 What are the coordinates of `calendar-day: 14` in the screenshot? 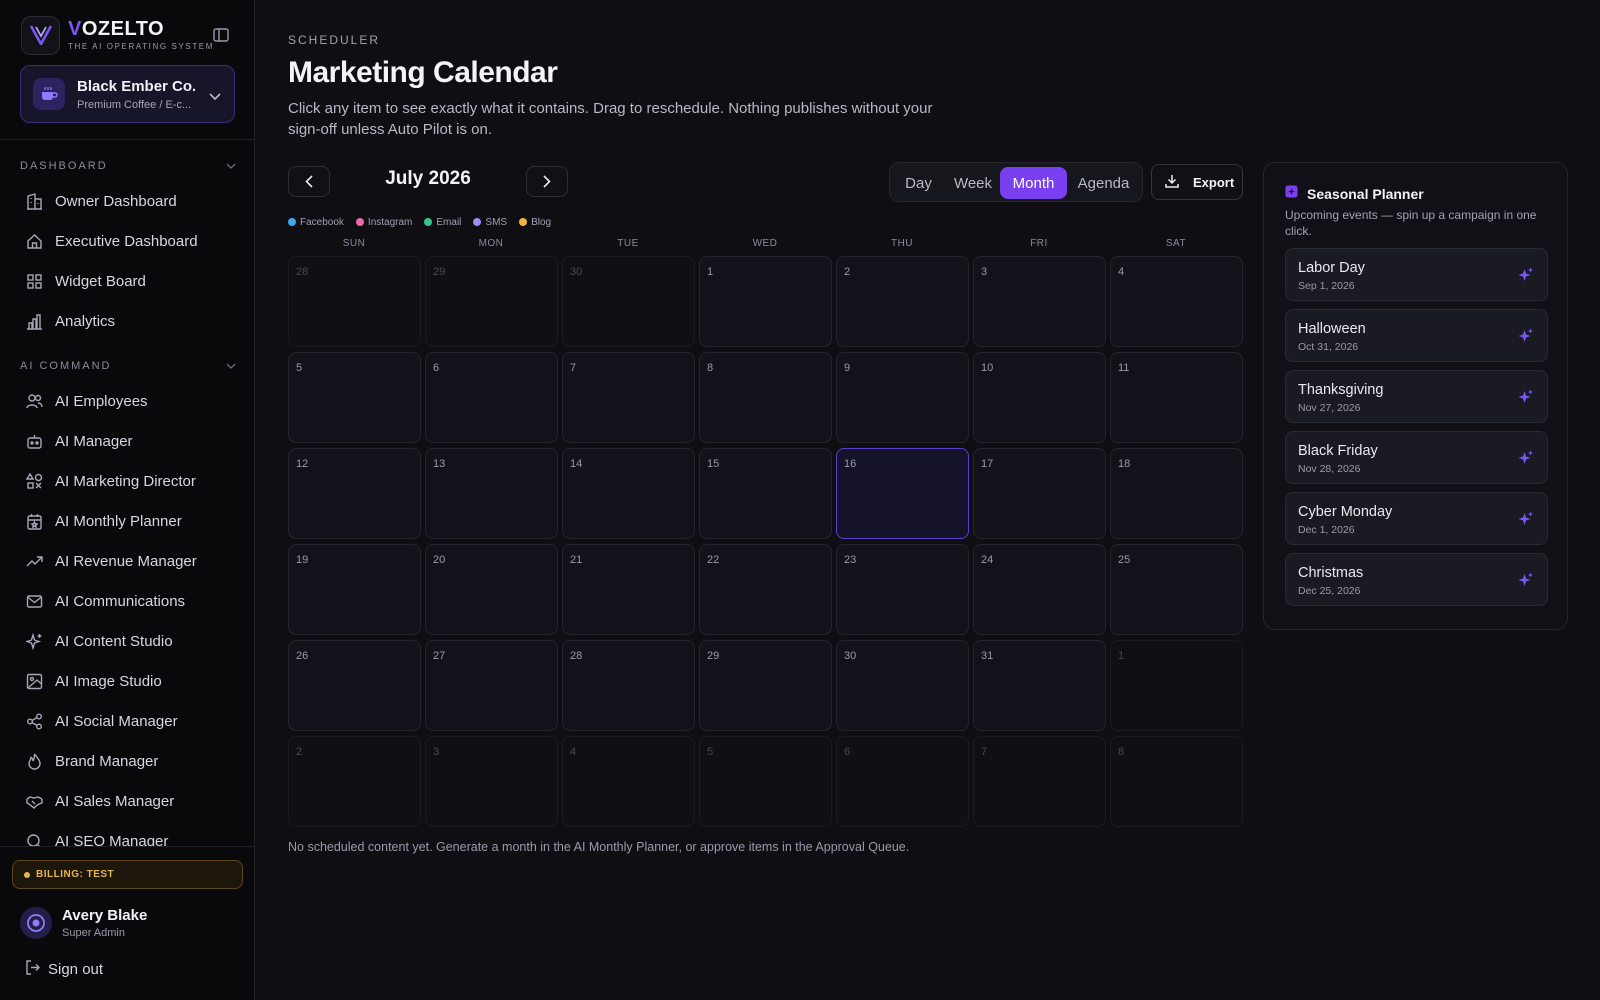 It's located at (628, 493).